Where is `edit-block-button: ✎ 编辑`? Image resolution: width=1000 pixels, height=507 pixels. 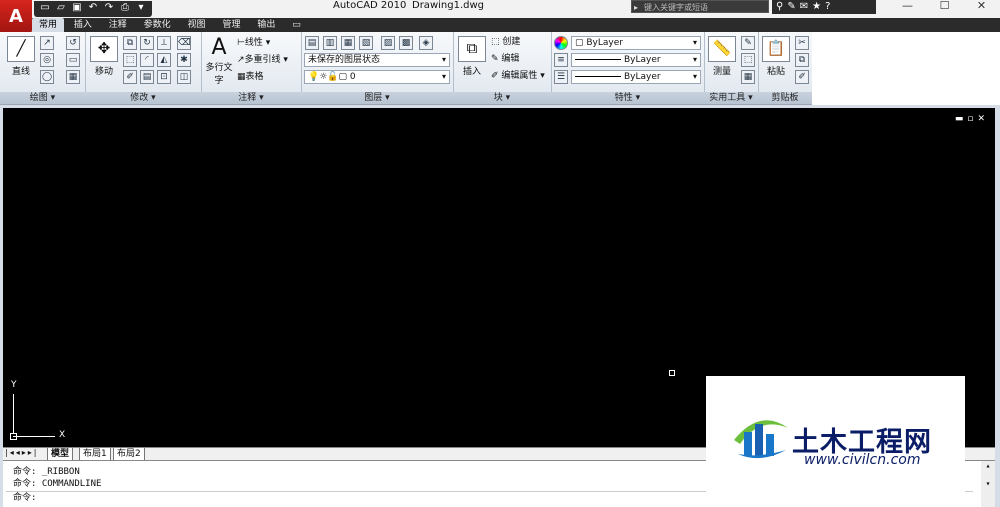
edit-block-button: ✎ 编辑 is located at coordinates (505, 59).